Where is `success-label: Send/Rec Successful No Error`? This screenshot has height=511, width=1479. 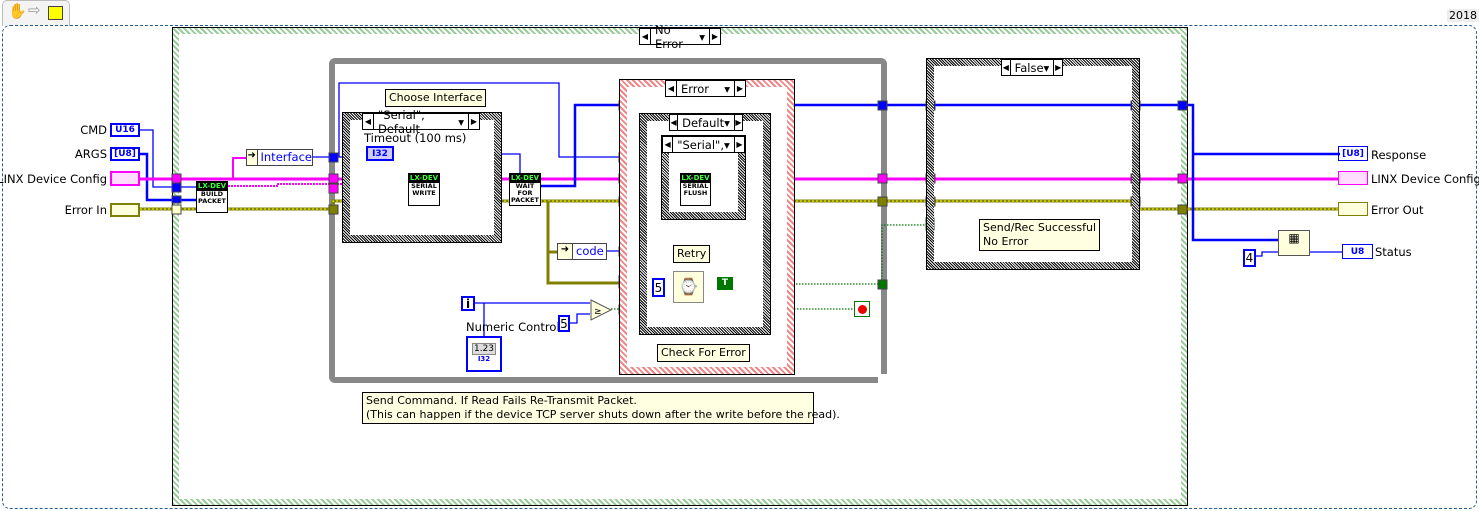
success-label: Send/Rec Successful No Error is located at coordinates (1040, 235).